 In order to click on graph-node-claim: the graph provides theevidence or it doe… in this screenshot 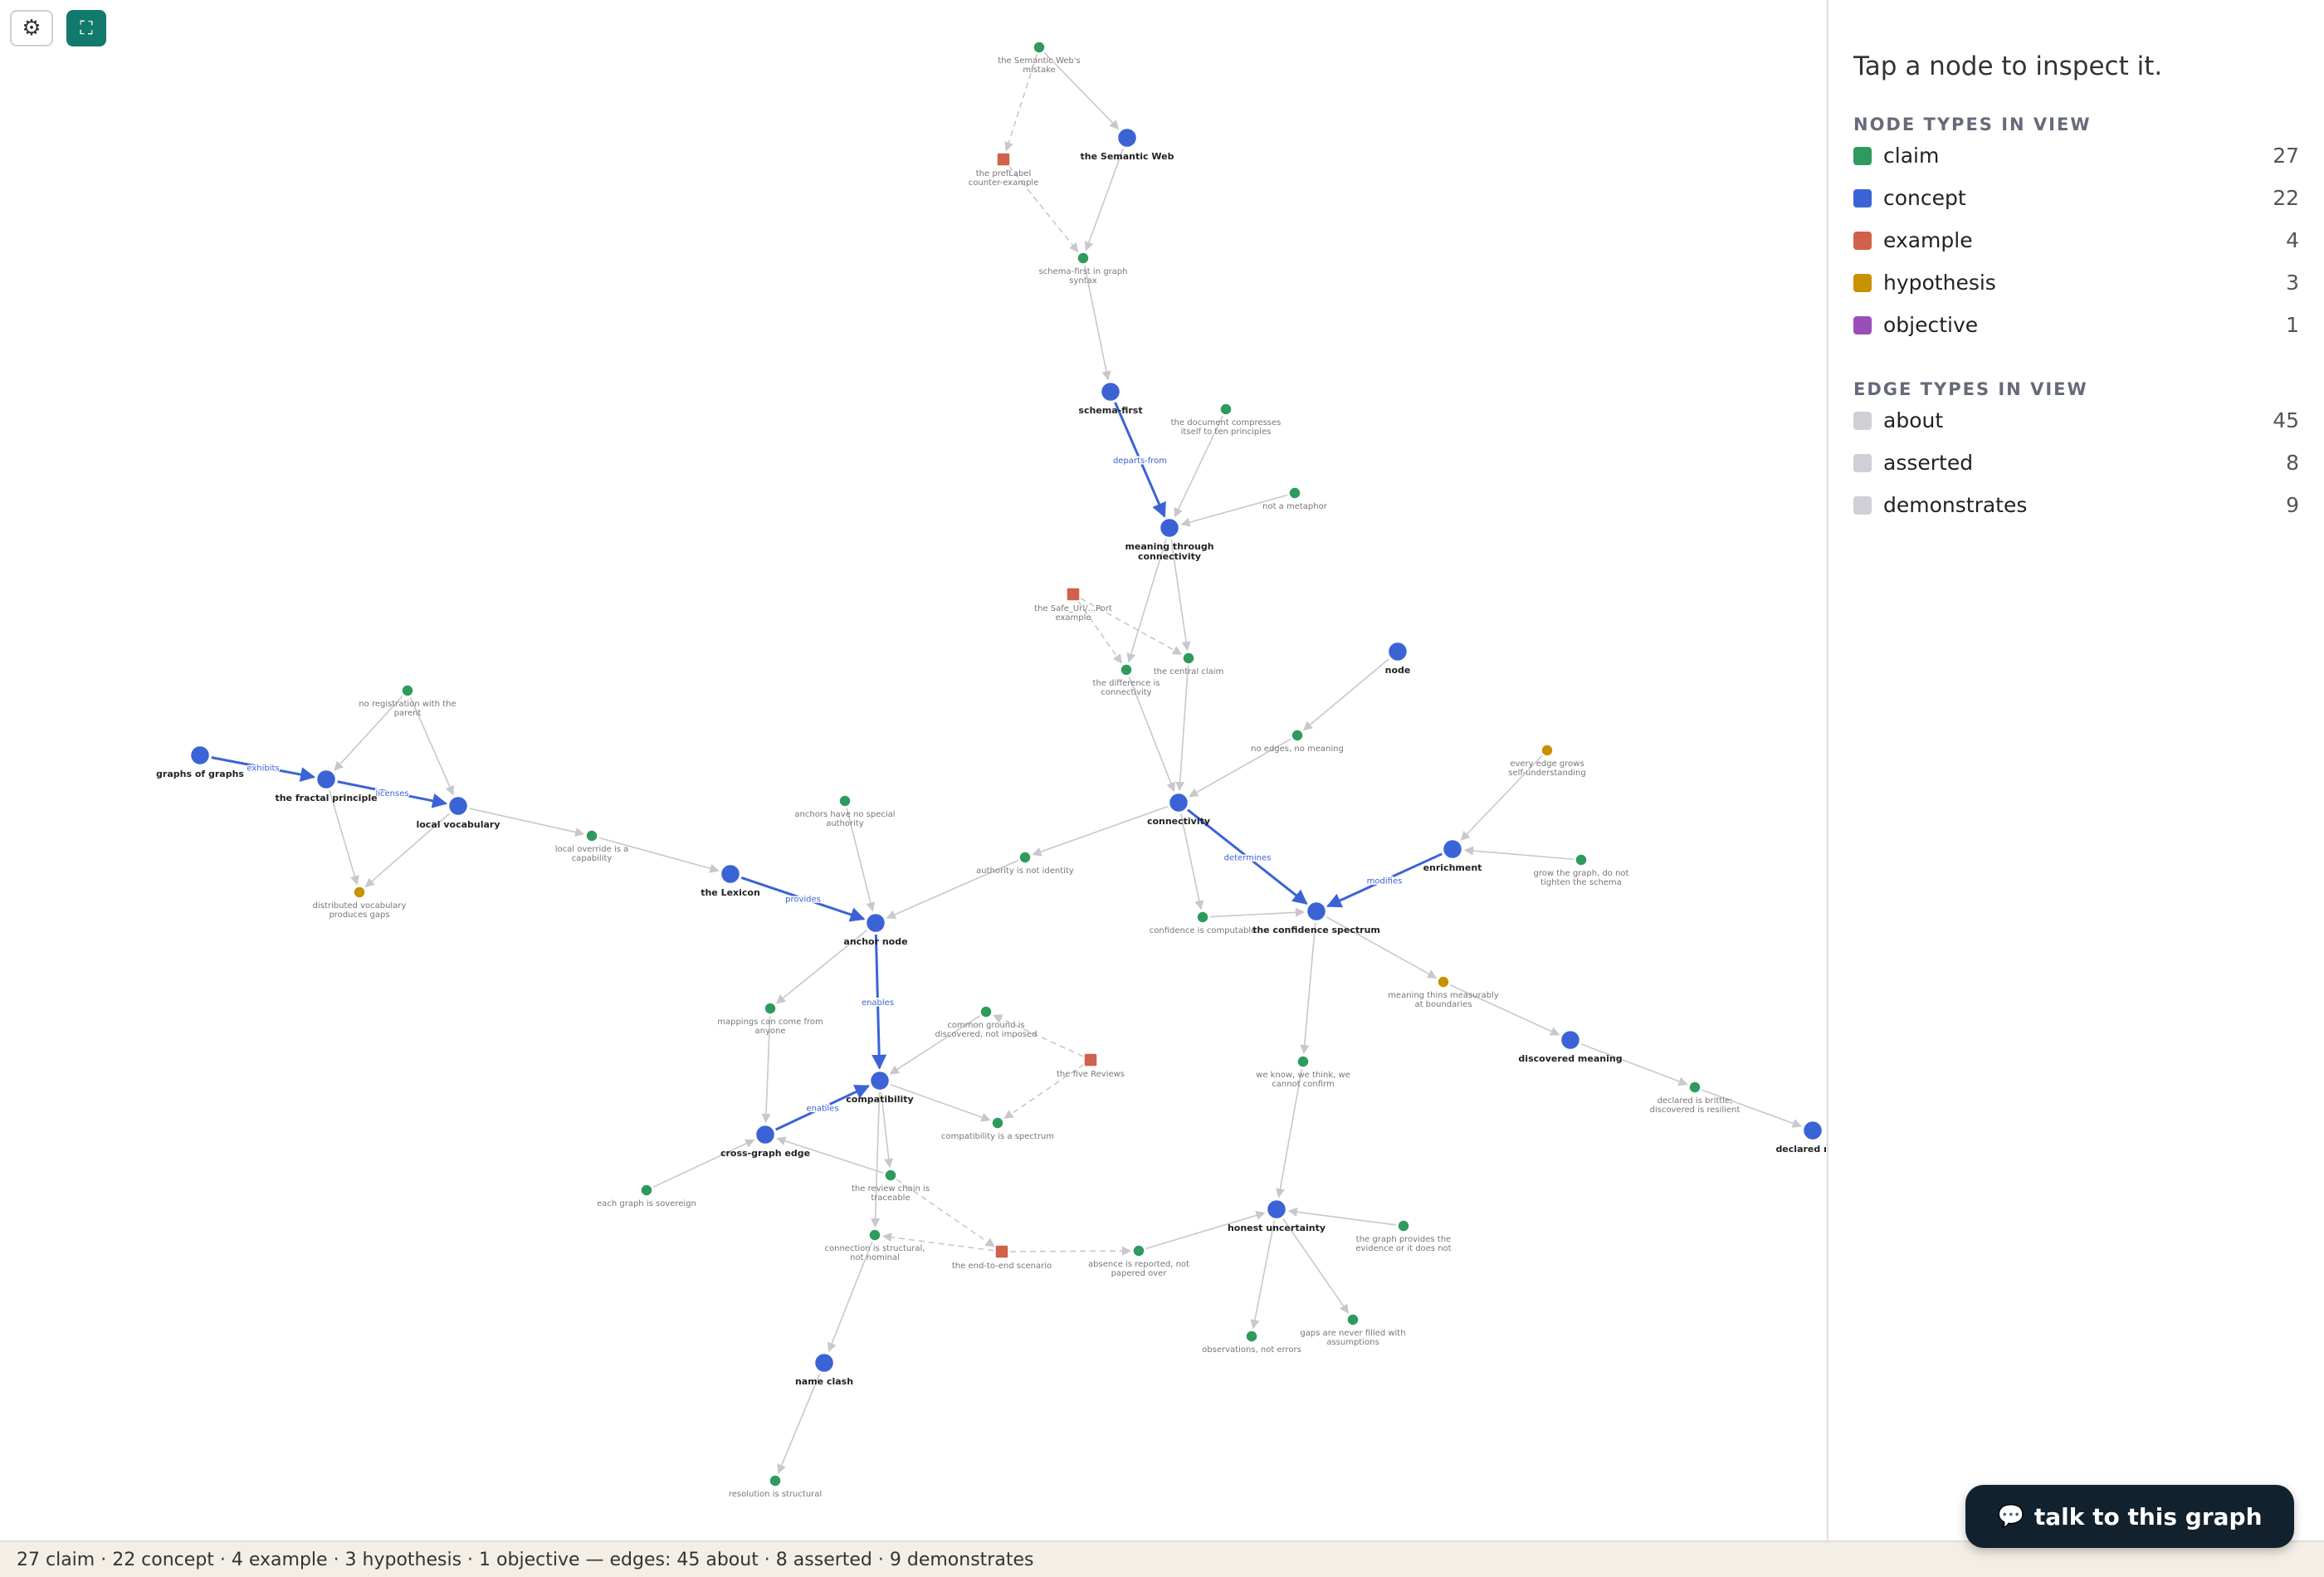, I will do `click(1403, 1236)`.